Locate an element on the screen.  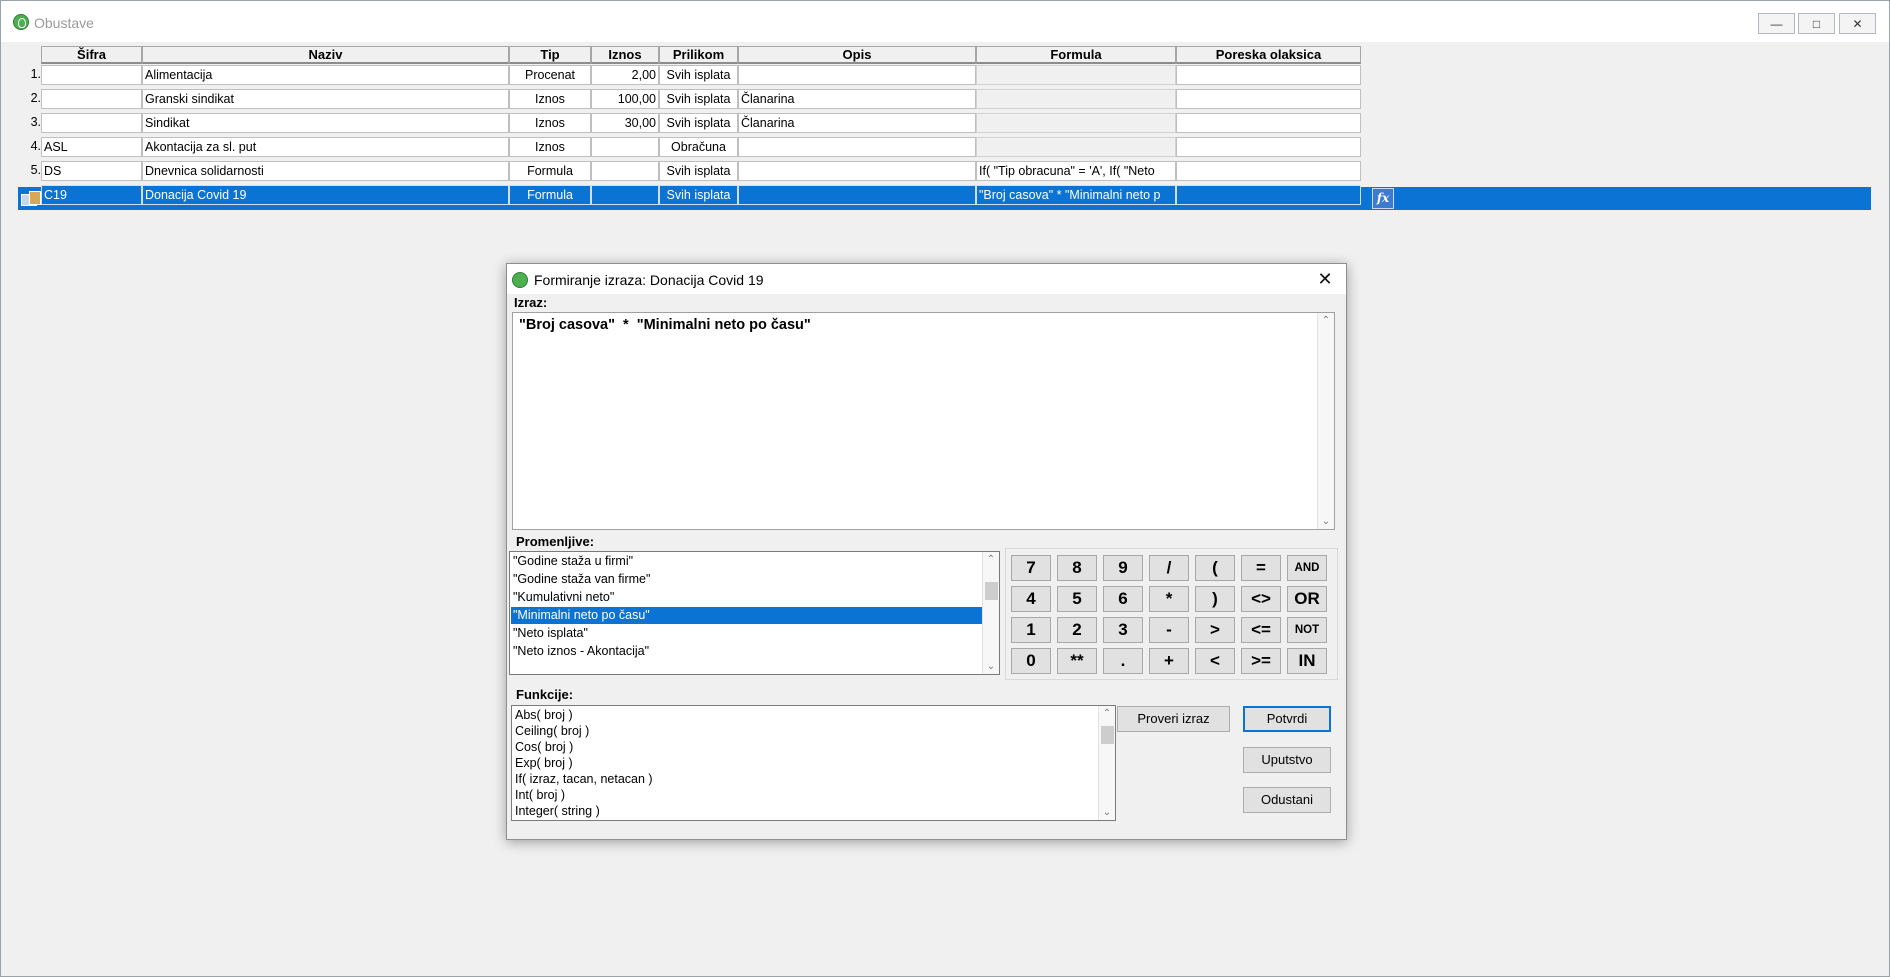
variable-item: "Kumulativni neto" is located at coordinates (746, 597).